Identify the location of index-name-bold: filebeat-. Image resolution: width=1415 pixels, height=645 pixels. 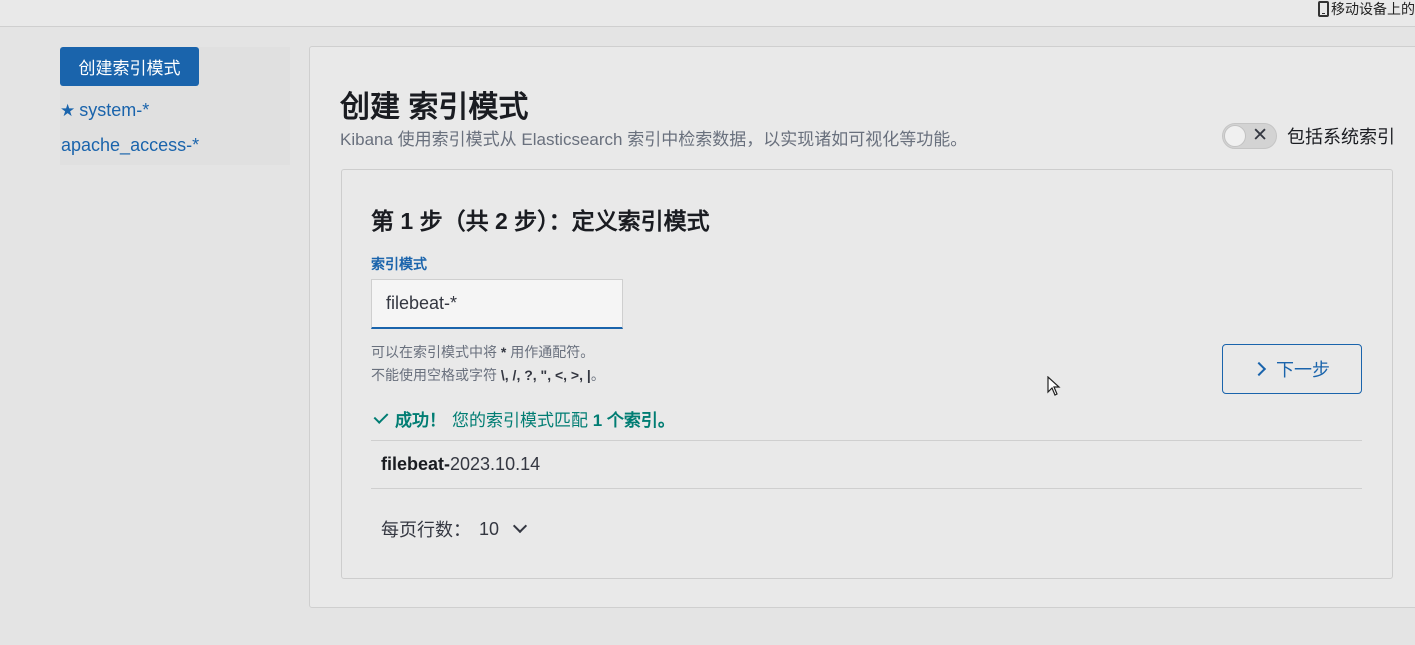
(416, 464).